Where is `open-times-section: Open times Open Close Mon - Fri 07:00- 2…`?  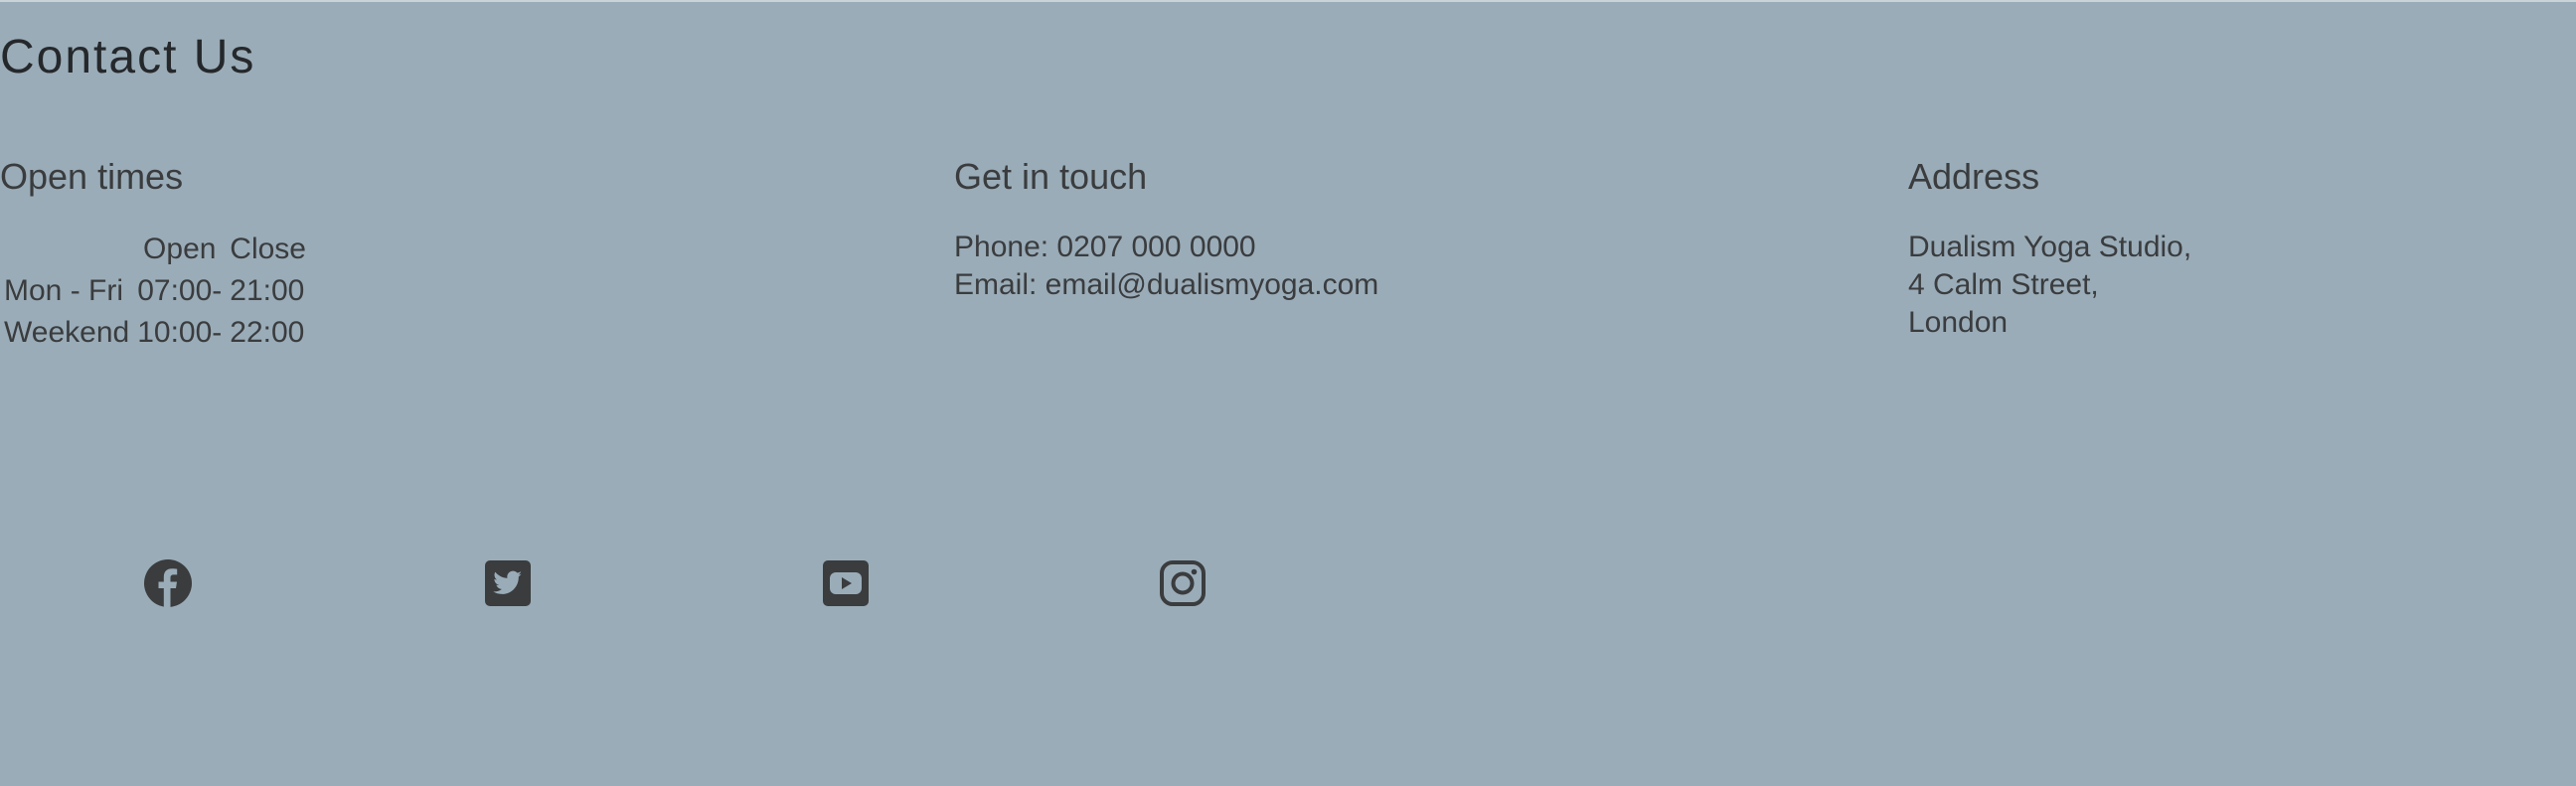
open-times-section: Open times Open Close Mon - Fri 07:00- 2… is located at coordinates (155, 256).